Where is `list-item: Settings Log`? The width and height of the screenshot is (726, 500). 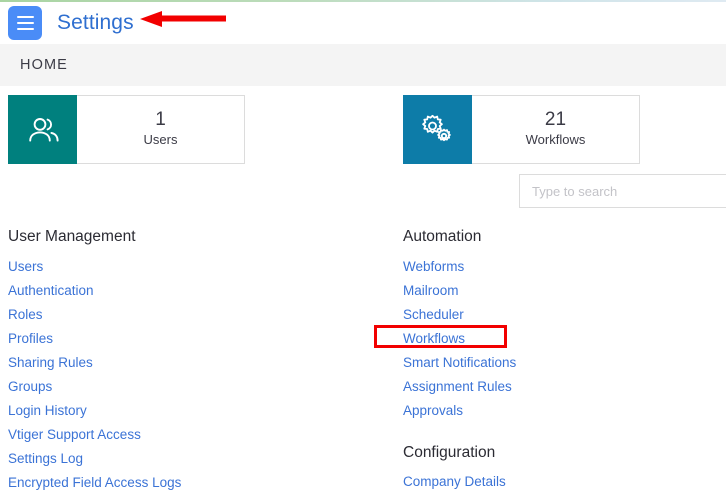
list-item: Settings Log is located at coordinates (173, 459).